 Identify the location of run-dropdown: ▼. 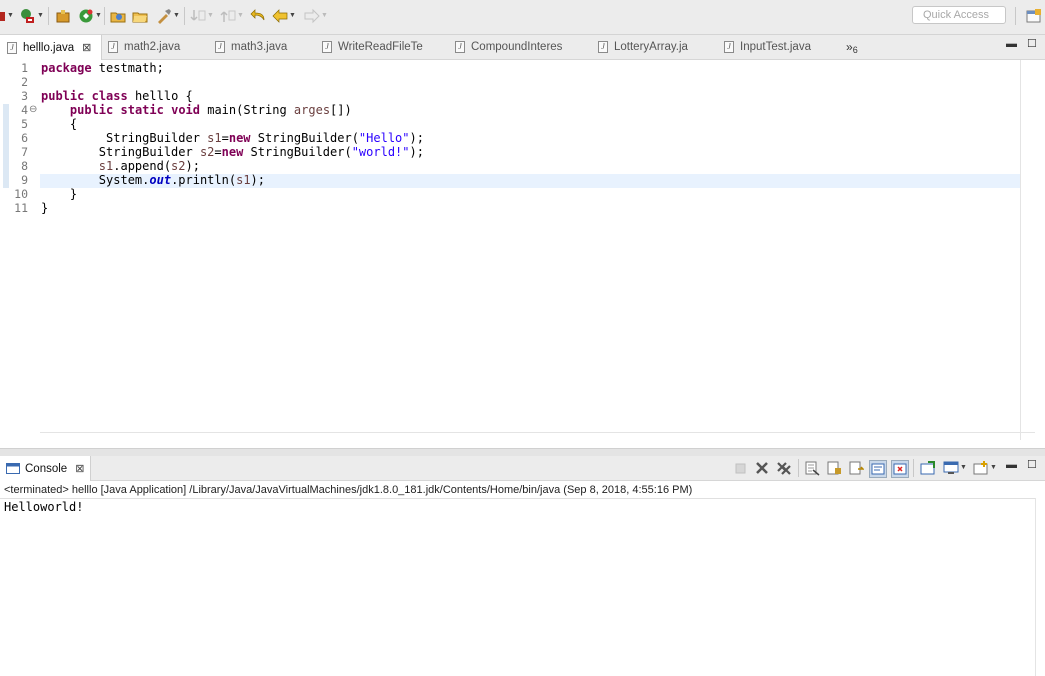
(31, 16).